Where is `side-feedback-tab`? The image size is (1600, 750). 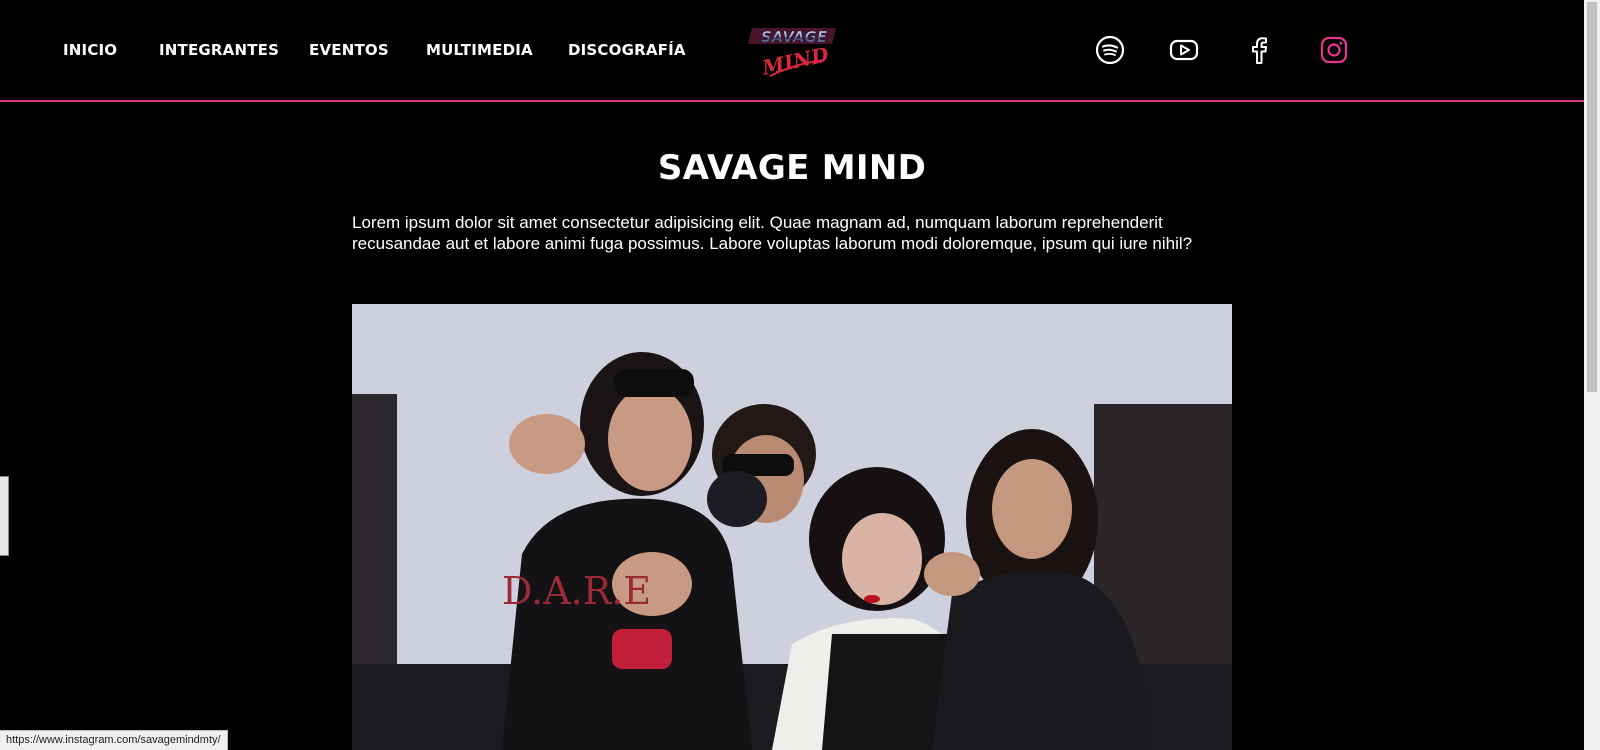 side-feedback-tab is located at coordinates (4, 516).